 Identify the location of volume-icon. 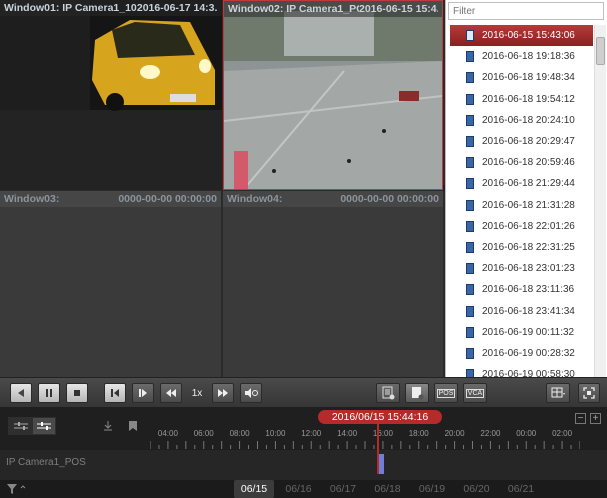
(251, 393).